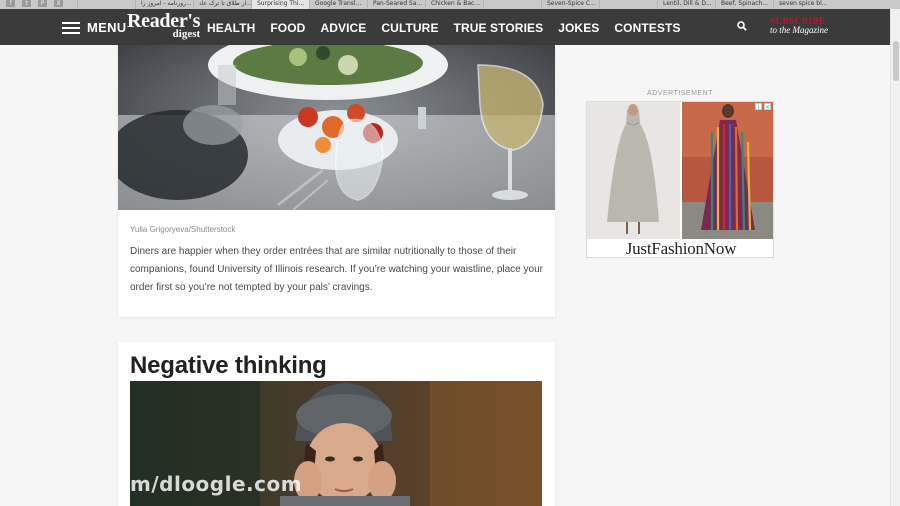  What do you see at coordinates (231, 28) in the screenshot?
I see `nav-health: HEALTH` at bounding box center [231, 28].